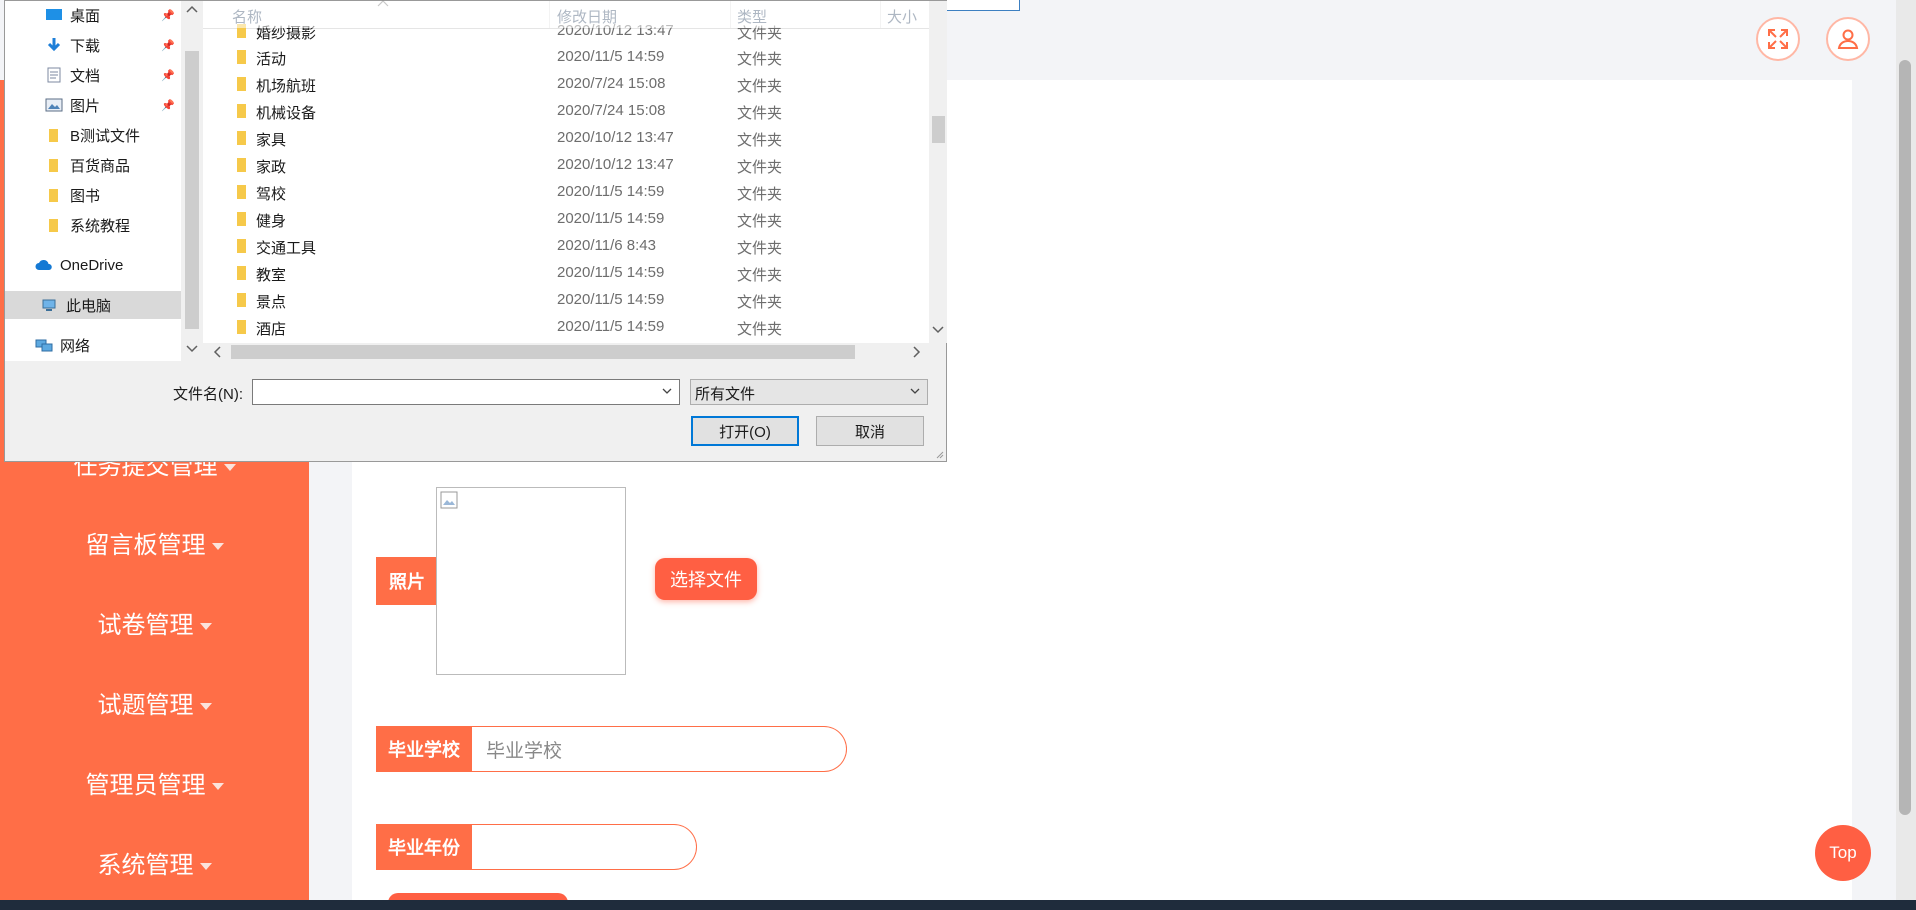  What do you see at coordinates (958, 905) in the screenshot?
I see `taskbar` at bounding box center [958, 905].